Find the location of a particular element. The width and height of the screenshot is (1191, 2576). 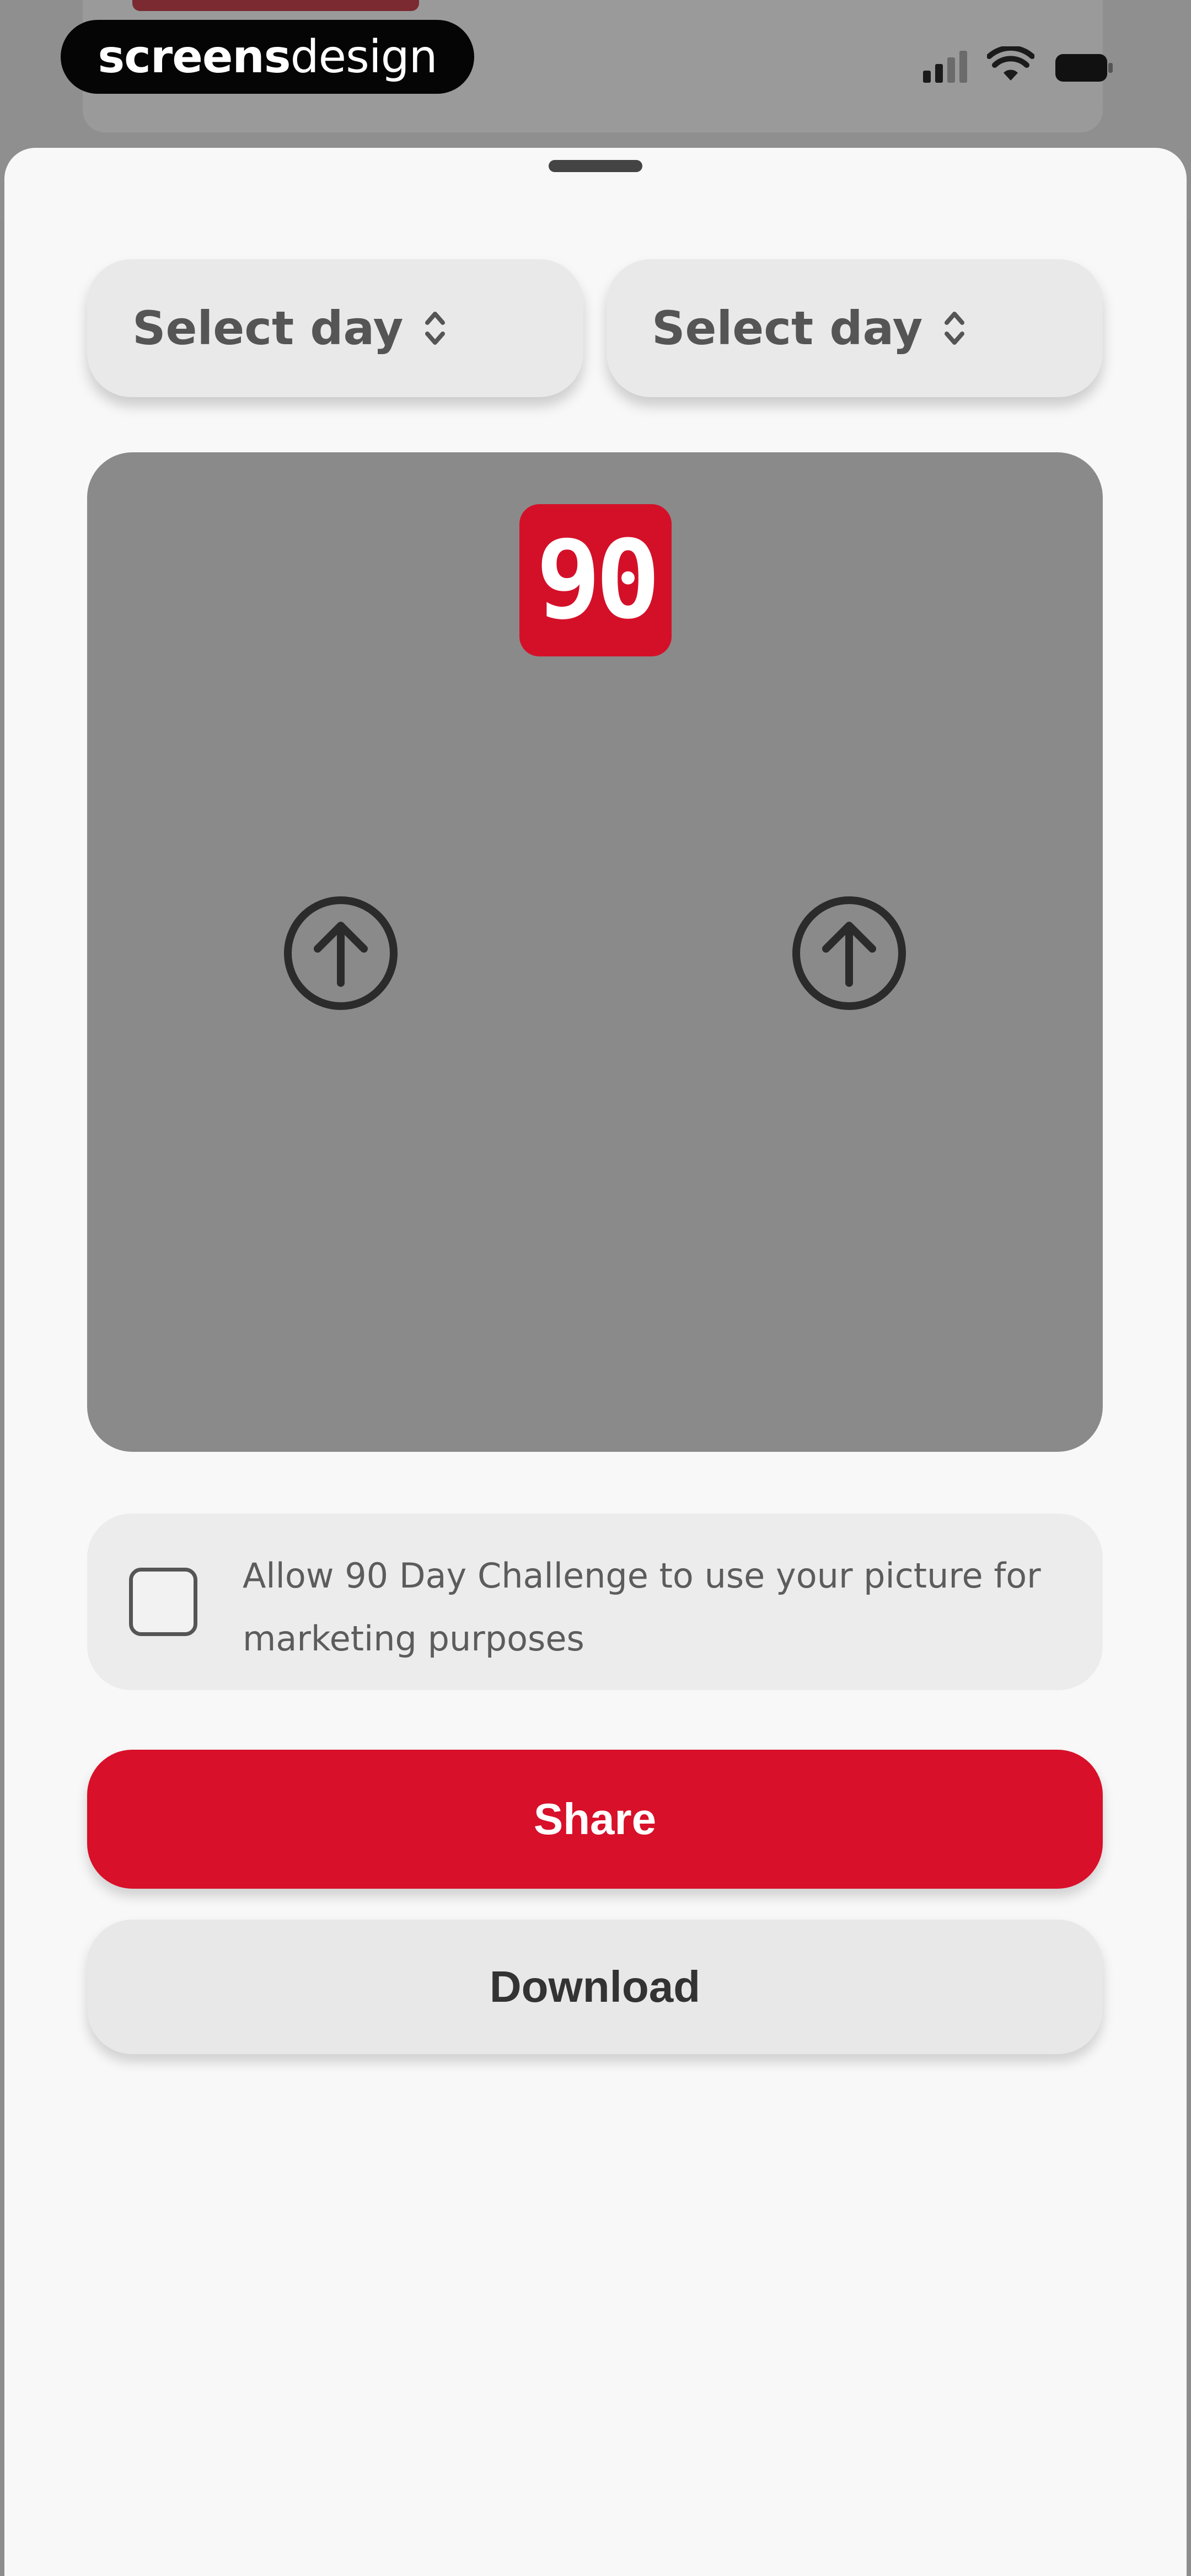

download-button: Download is located at coordinates (595, 1987).